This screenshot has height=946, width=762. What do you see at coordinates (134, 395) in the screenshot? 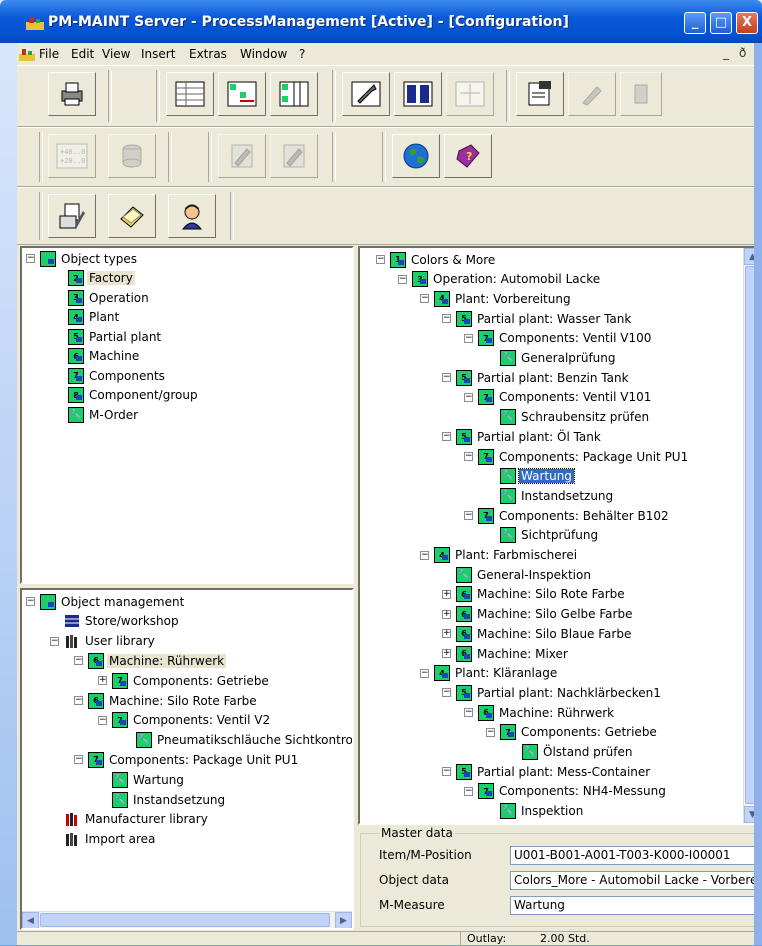
I see `tree-node: 8 Component/group` at bounding box center [134, 395].